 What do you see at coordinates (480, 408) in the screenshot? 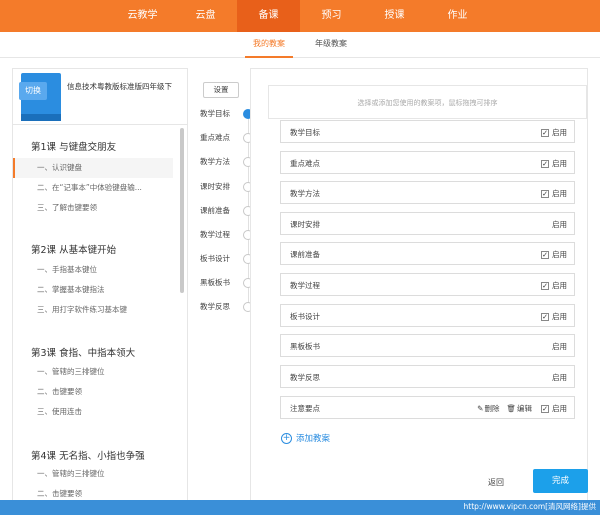
I see `pencil-icon: ✎` at bounding box center [480, 408].